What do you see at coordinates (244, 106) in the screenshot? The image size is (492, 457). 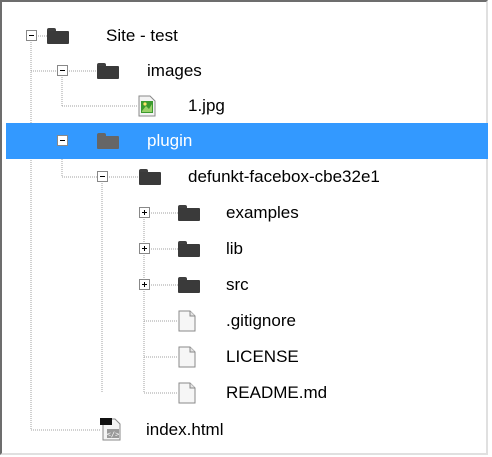 I see `tree-item-1-jpg: 1.jpg` at bounding box center [244, 106].